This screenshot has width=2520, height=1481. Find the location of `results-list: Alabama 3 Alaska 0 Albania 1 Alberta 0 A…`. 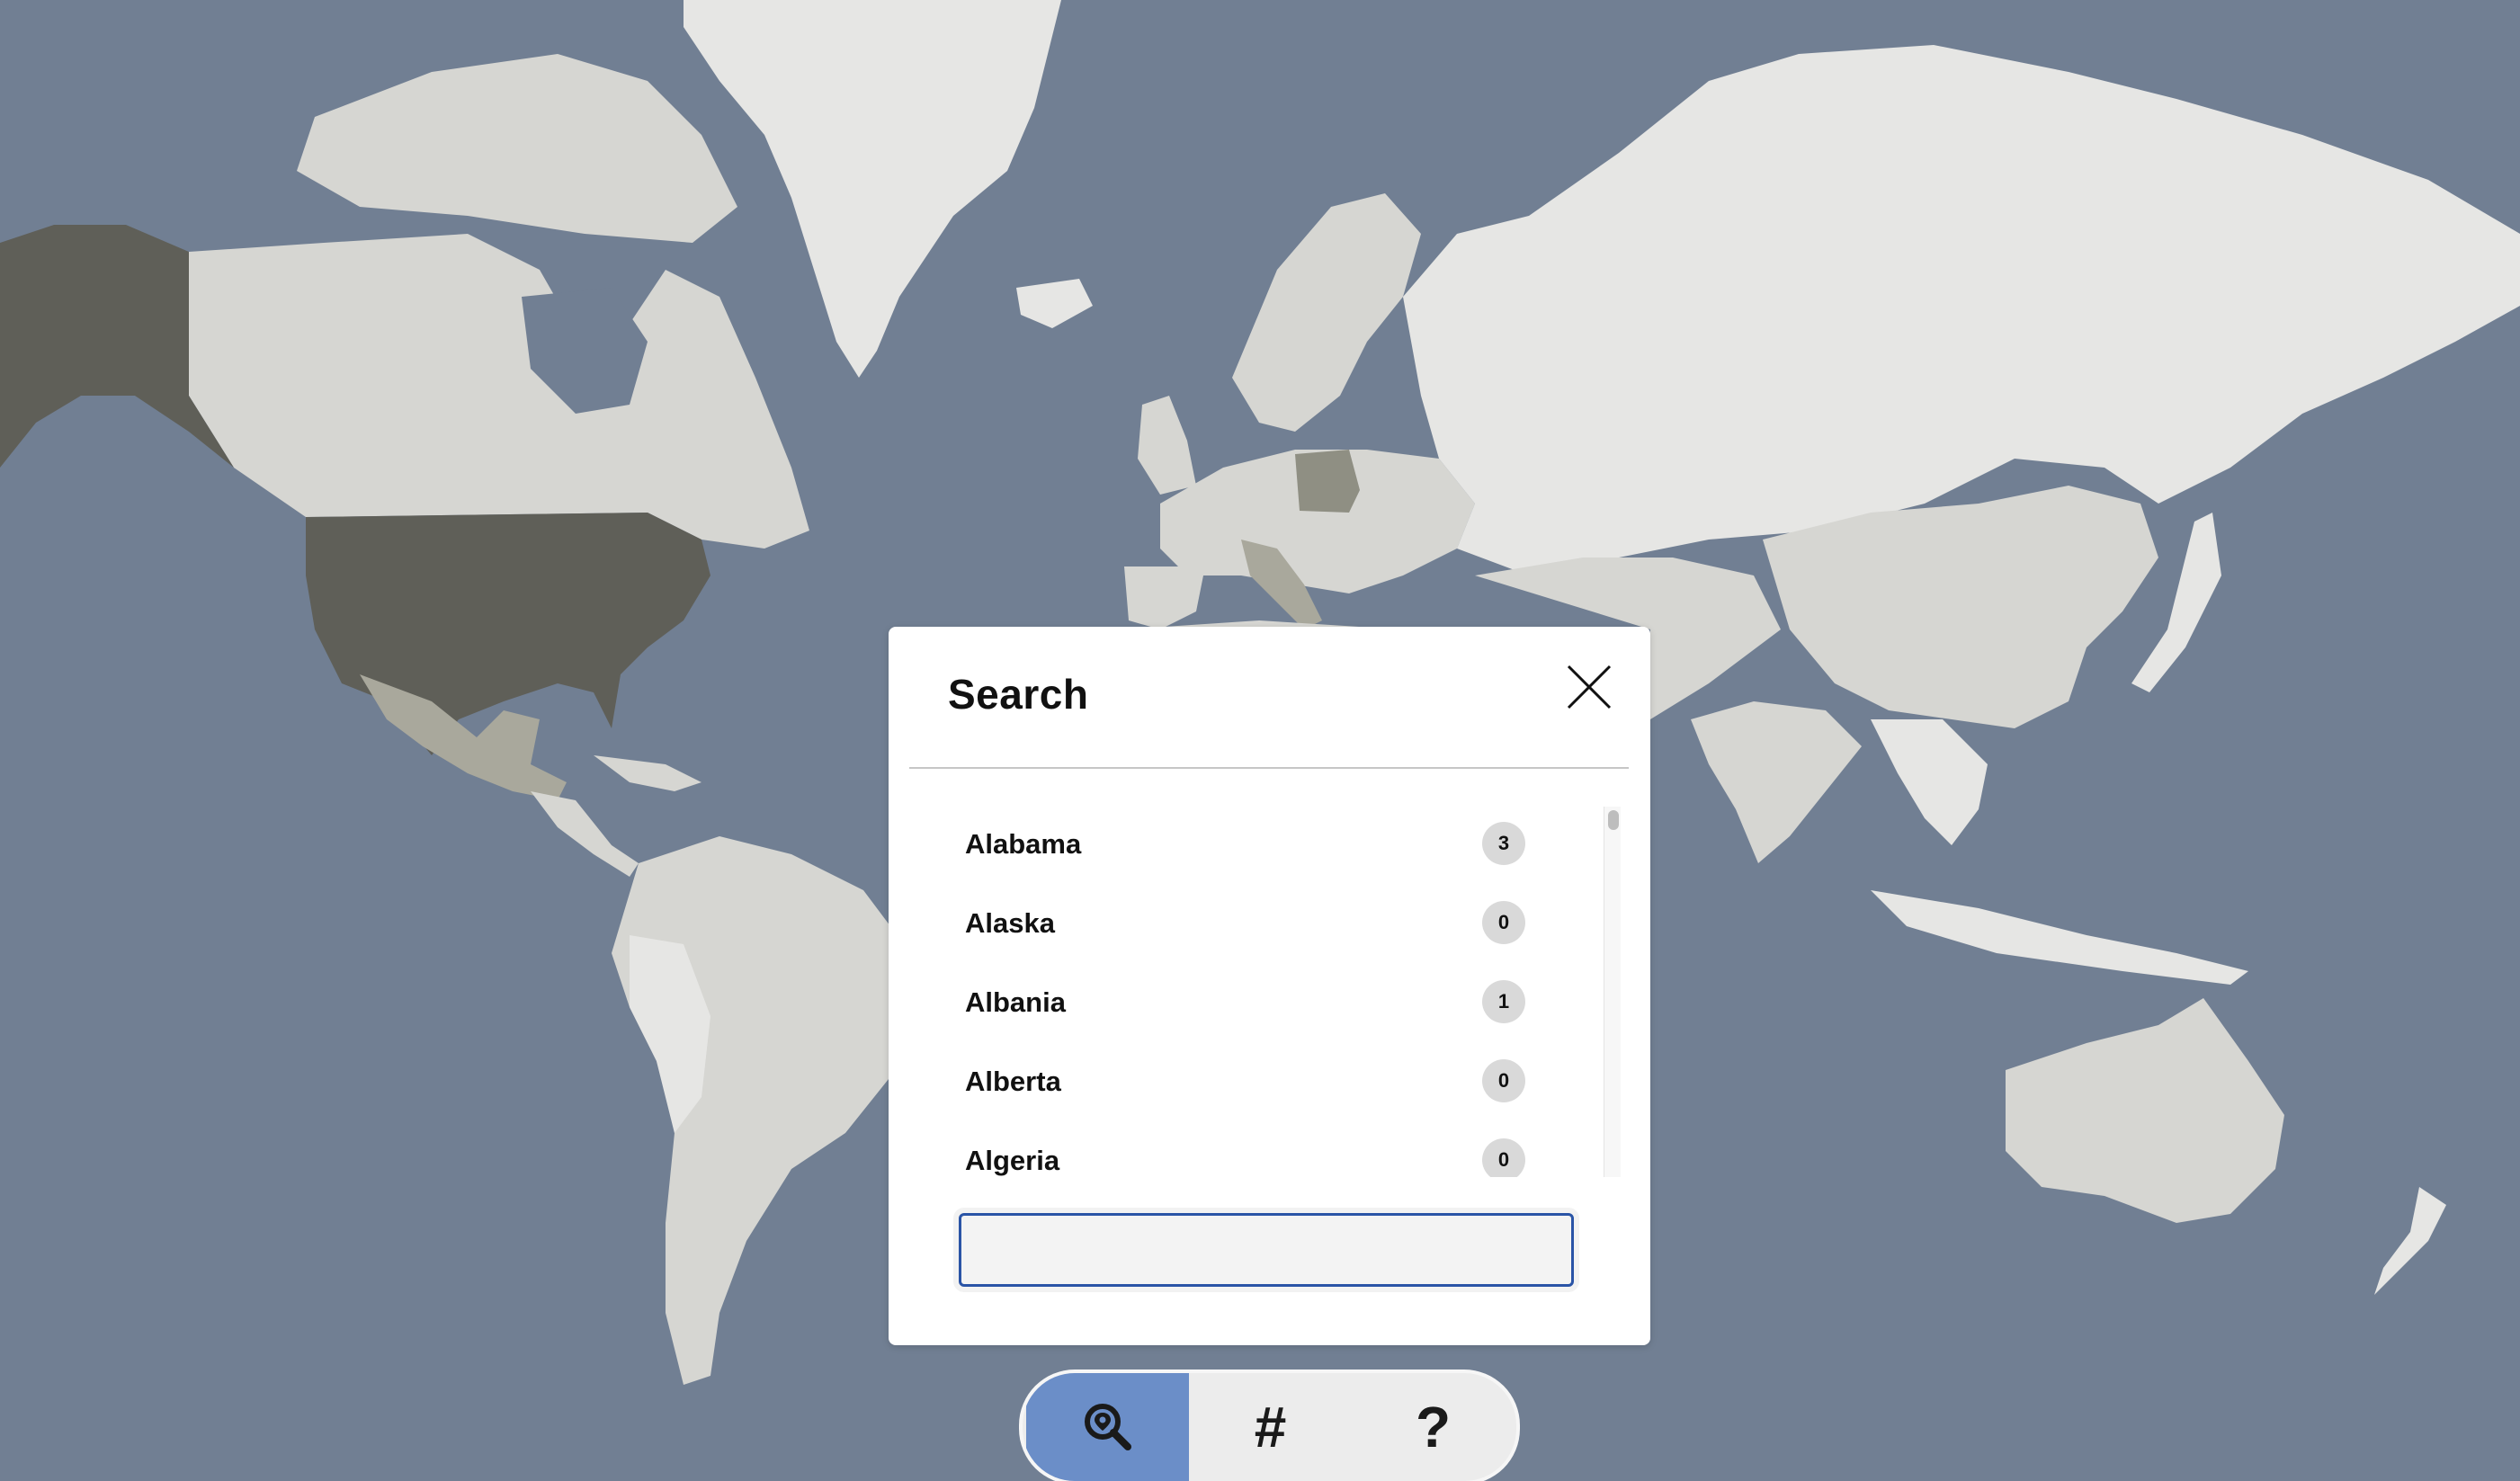

results-list: Alabama 3 Alaska 0 Albania 1 Alberta 0 A… is located at coordinates (1267, 992).